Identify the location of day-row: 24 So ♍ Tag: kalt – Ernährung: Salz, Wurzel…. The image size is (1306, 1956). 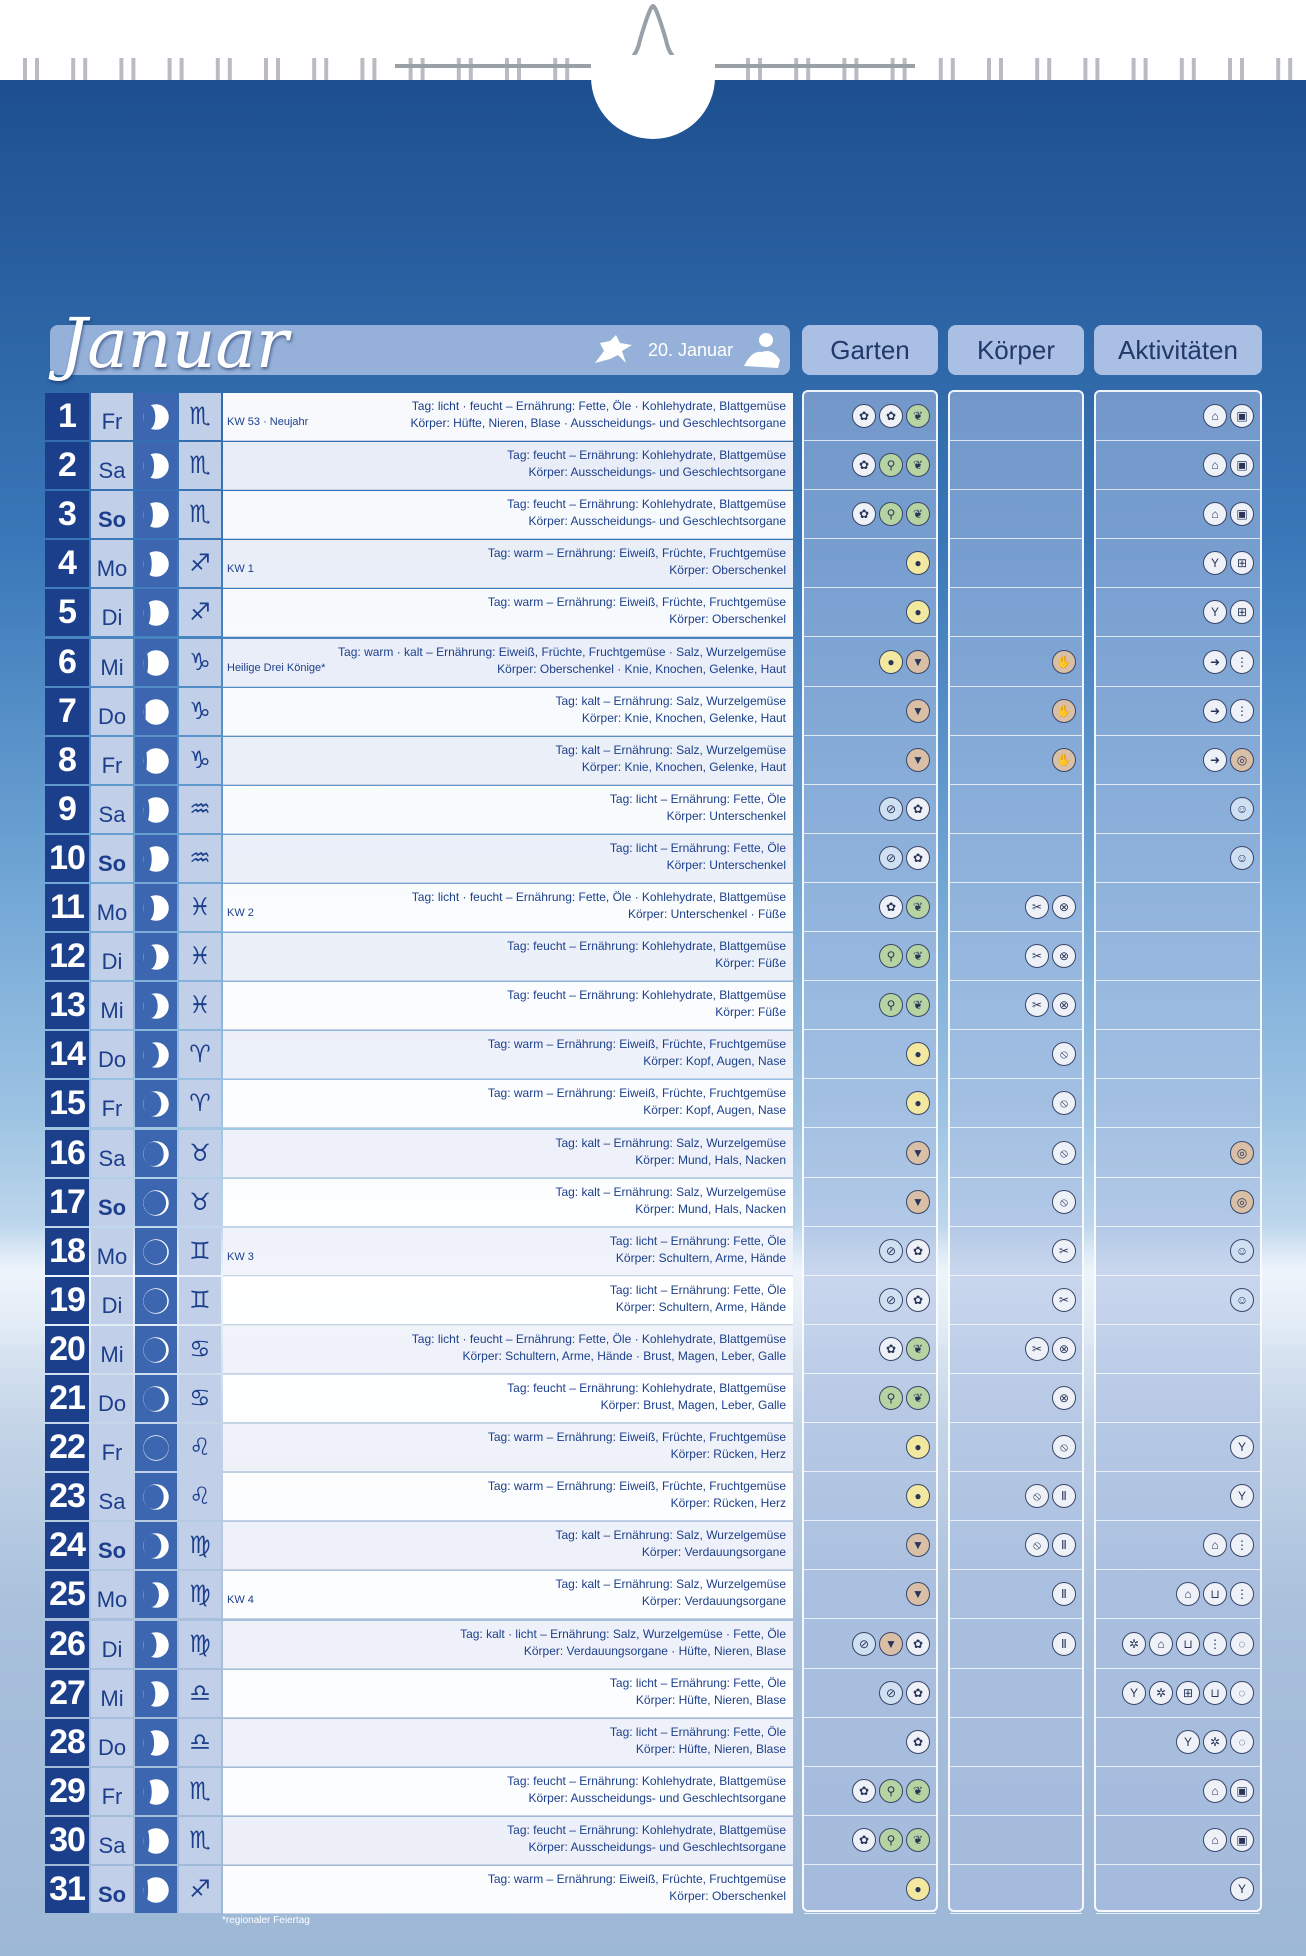
(653, 1546).